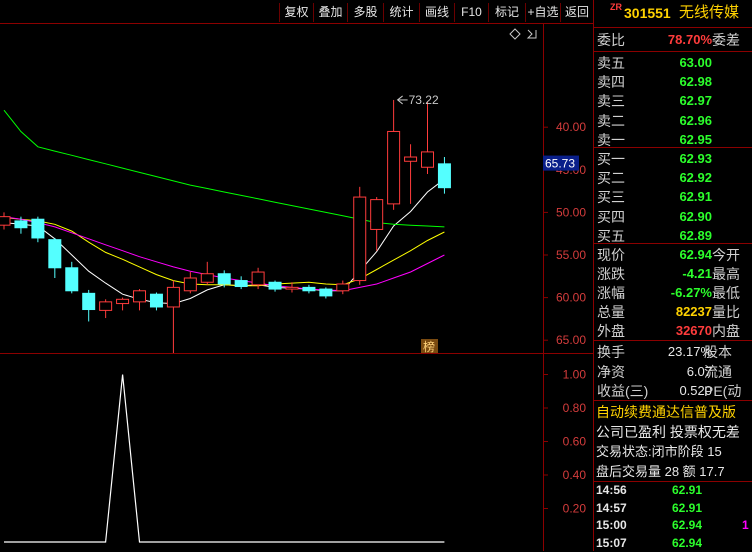 The width and height of the screenshot is (752, 552). Describe the element at coordinates (576, 12) in the screenshot. I see `toolbar-button-8: 返回` at that location.